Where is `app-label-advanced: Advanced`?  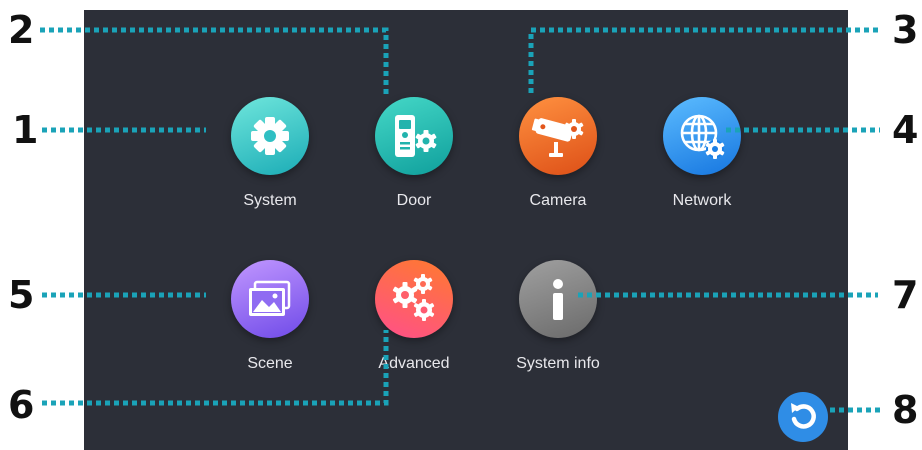
app-label-advanced: Advanced is located at coordinates (414, 363).